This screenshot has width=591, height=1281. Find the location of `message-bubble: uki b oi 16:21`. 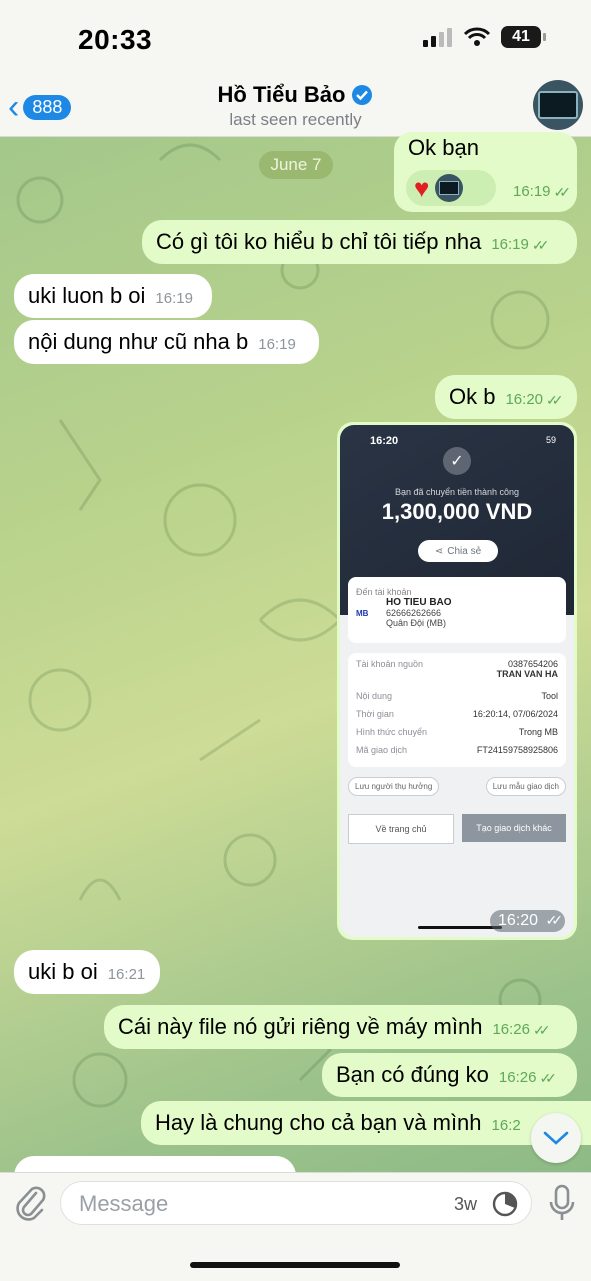

message-bubble: uki b oi 16:21 is located at coordinates (87, 972).